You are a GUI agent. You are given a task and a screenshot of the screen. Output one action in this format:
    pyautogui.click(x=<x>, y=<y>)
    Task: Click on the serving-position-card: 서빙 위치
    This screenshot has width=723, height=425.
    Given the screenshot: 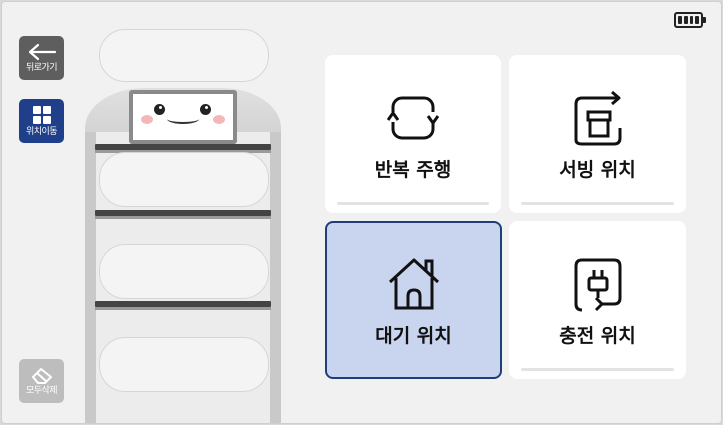 What is the action you would take?
    pyautogui.click(x=597, y=134)
    